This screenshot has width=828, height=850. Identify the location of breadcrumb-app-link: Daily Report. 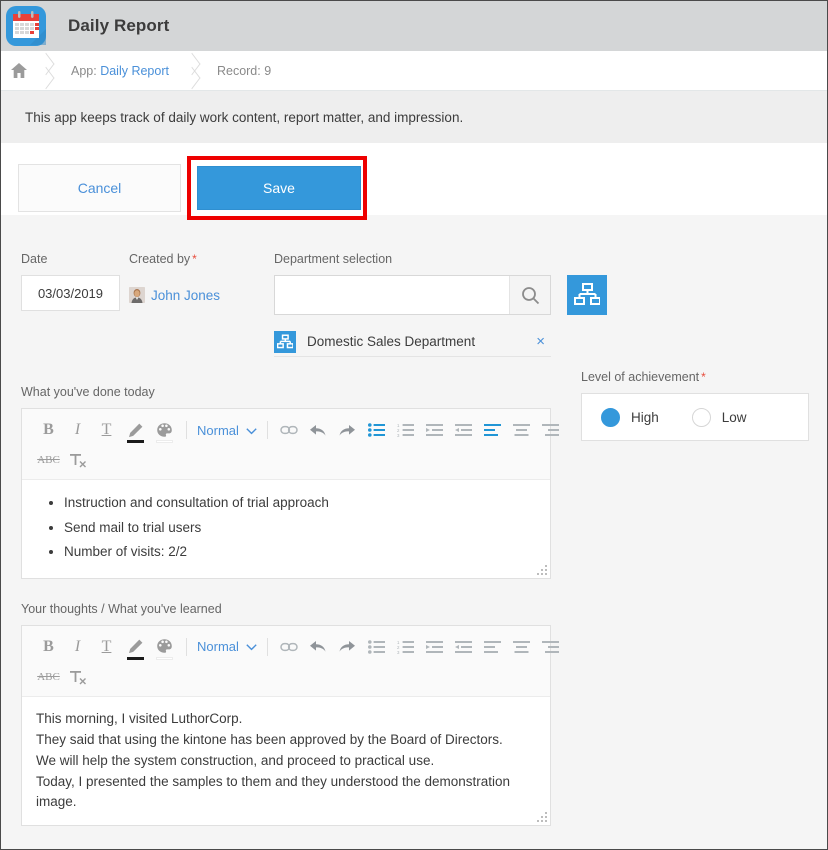
(134, 71).